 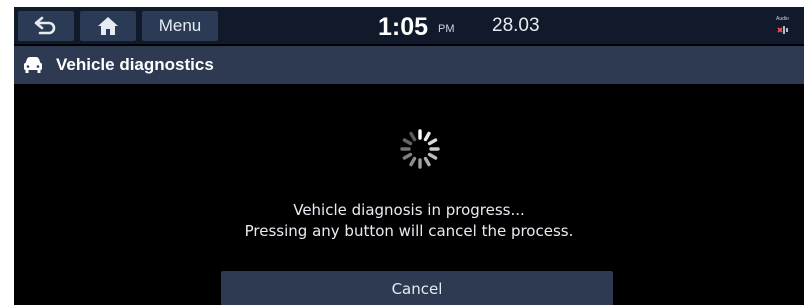 I want to click on back-button, so click(x=46, y=26).